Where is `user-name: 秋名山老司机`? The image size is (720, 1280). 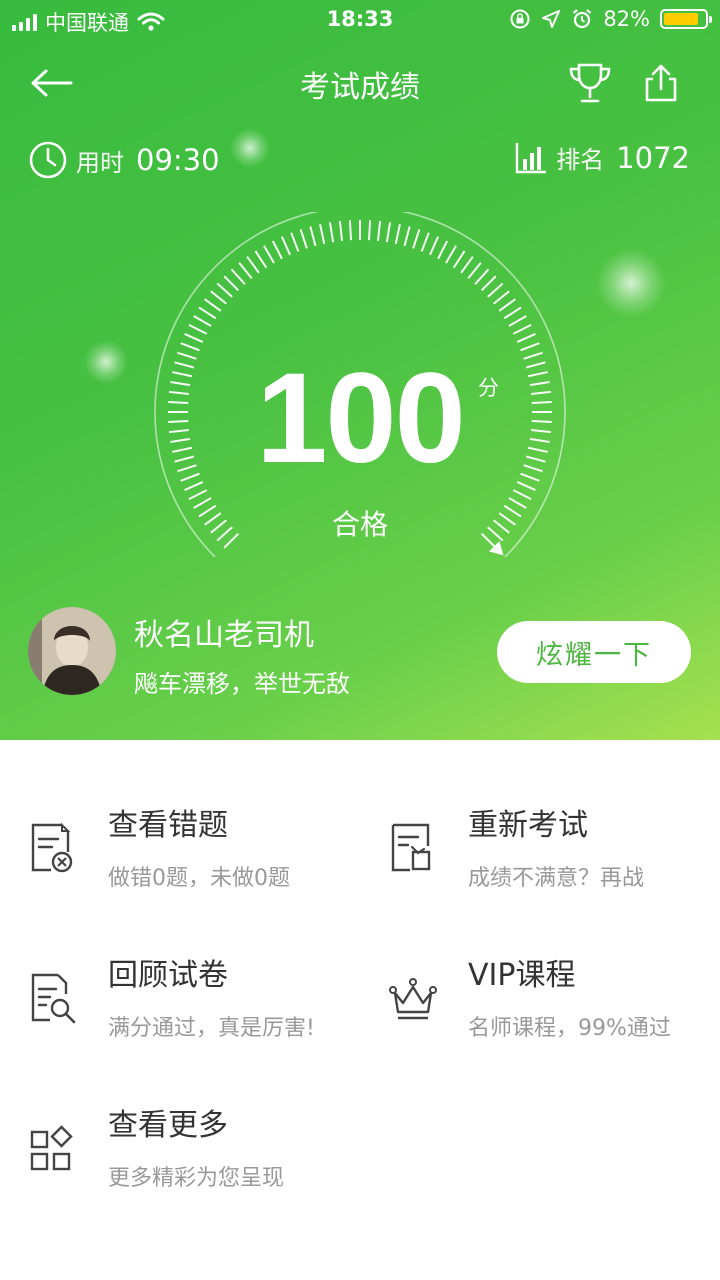
user-name: 秋名山老司机 is located at coordinates (224, 635).